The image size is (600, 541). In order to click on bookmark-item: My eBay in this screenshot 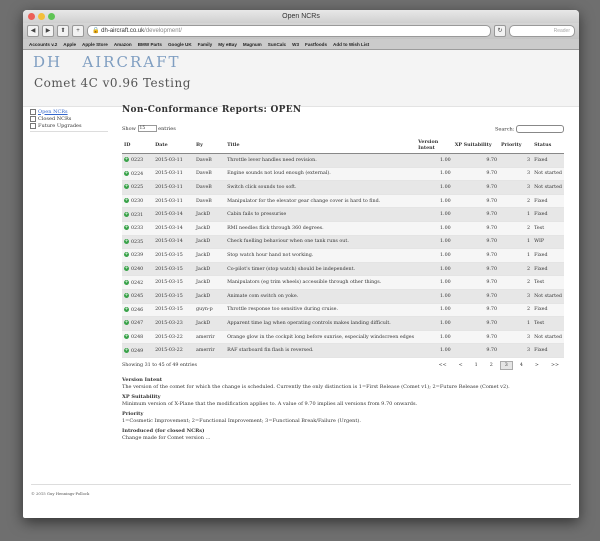, I will do `click(227, 44)`.